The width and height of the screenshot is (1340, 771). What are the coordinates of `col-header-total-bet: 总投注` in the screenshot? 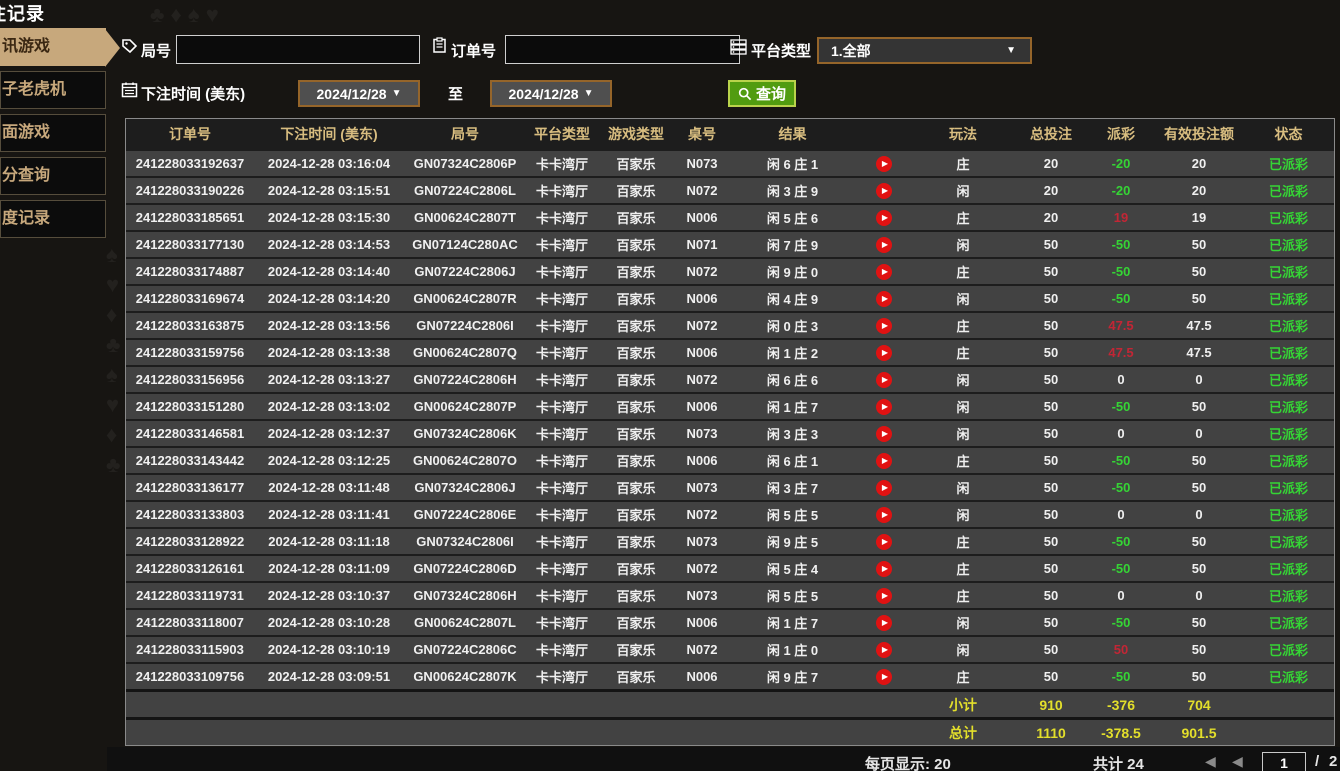 It's located at (1051, 134).